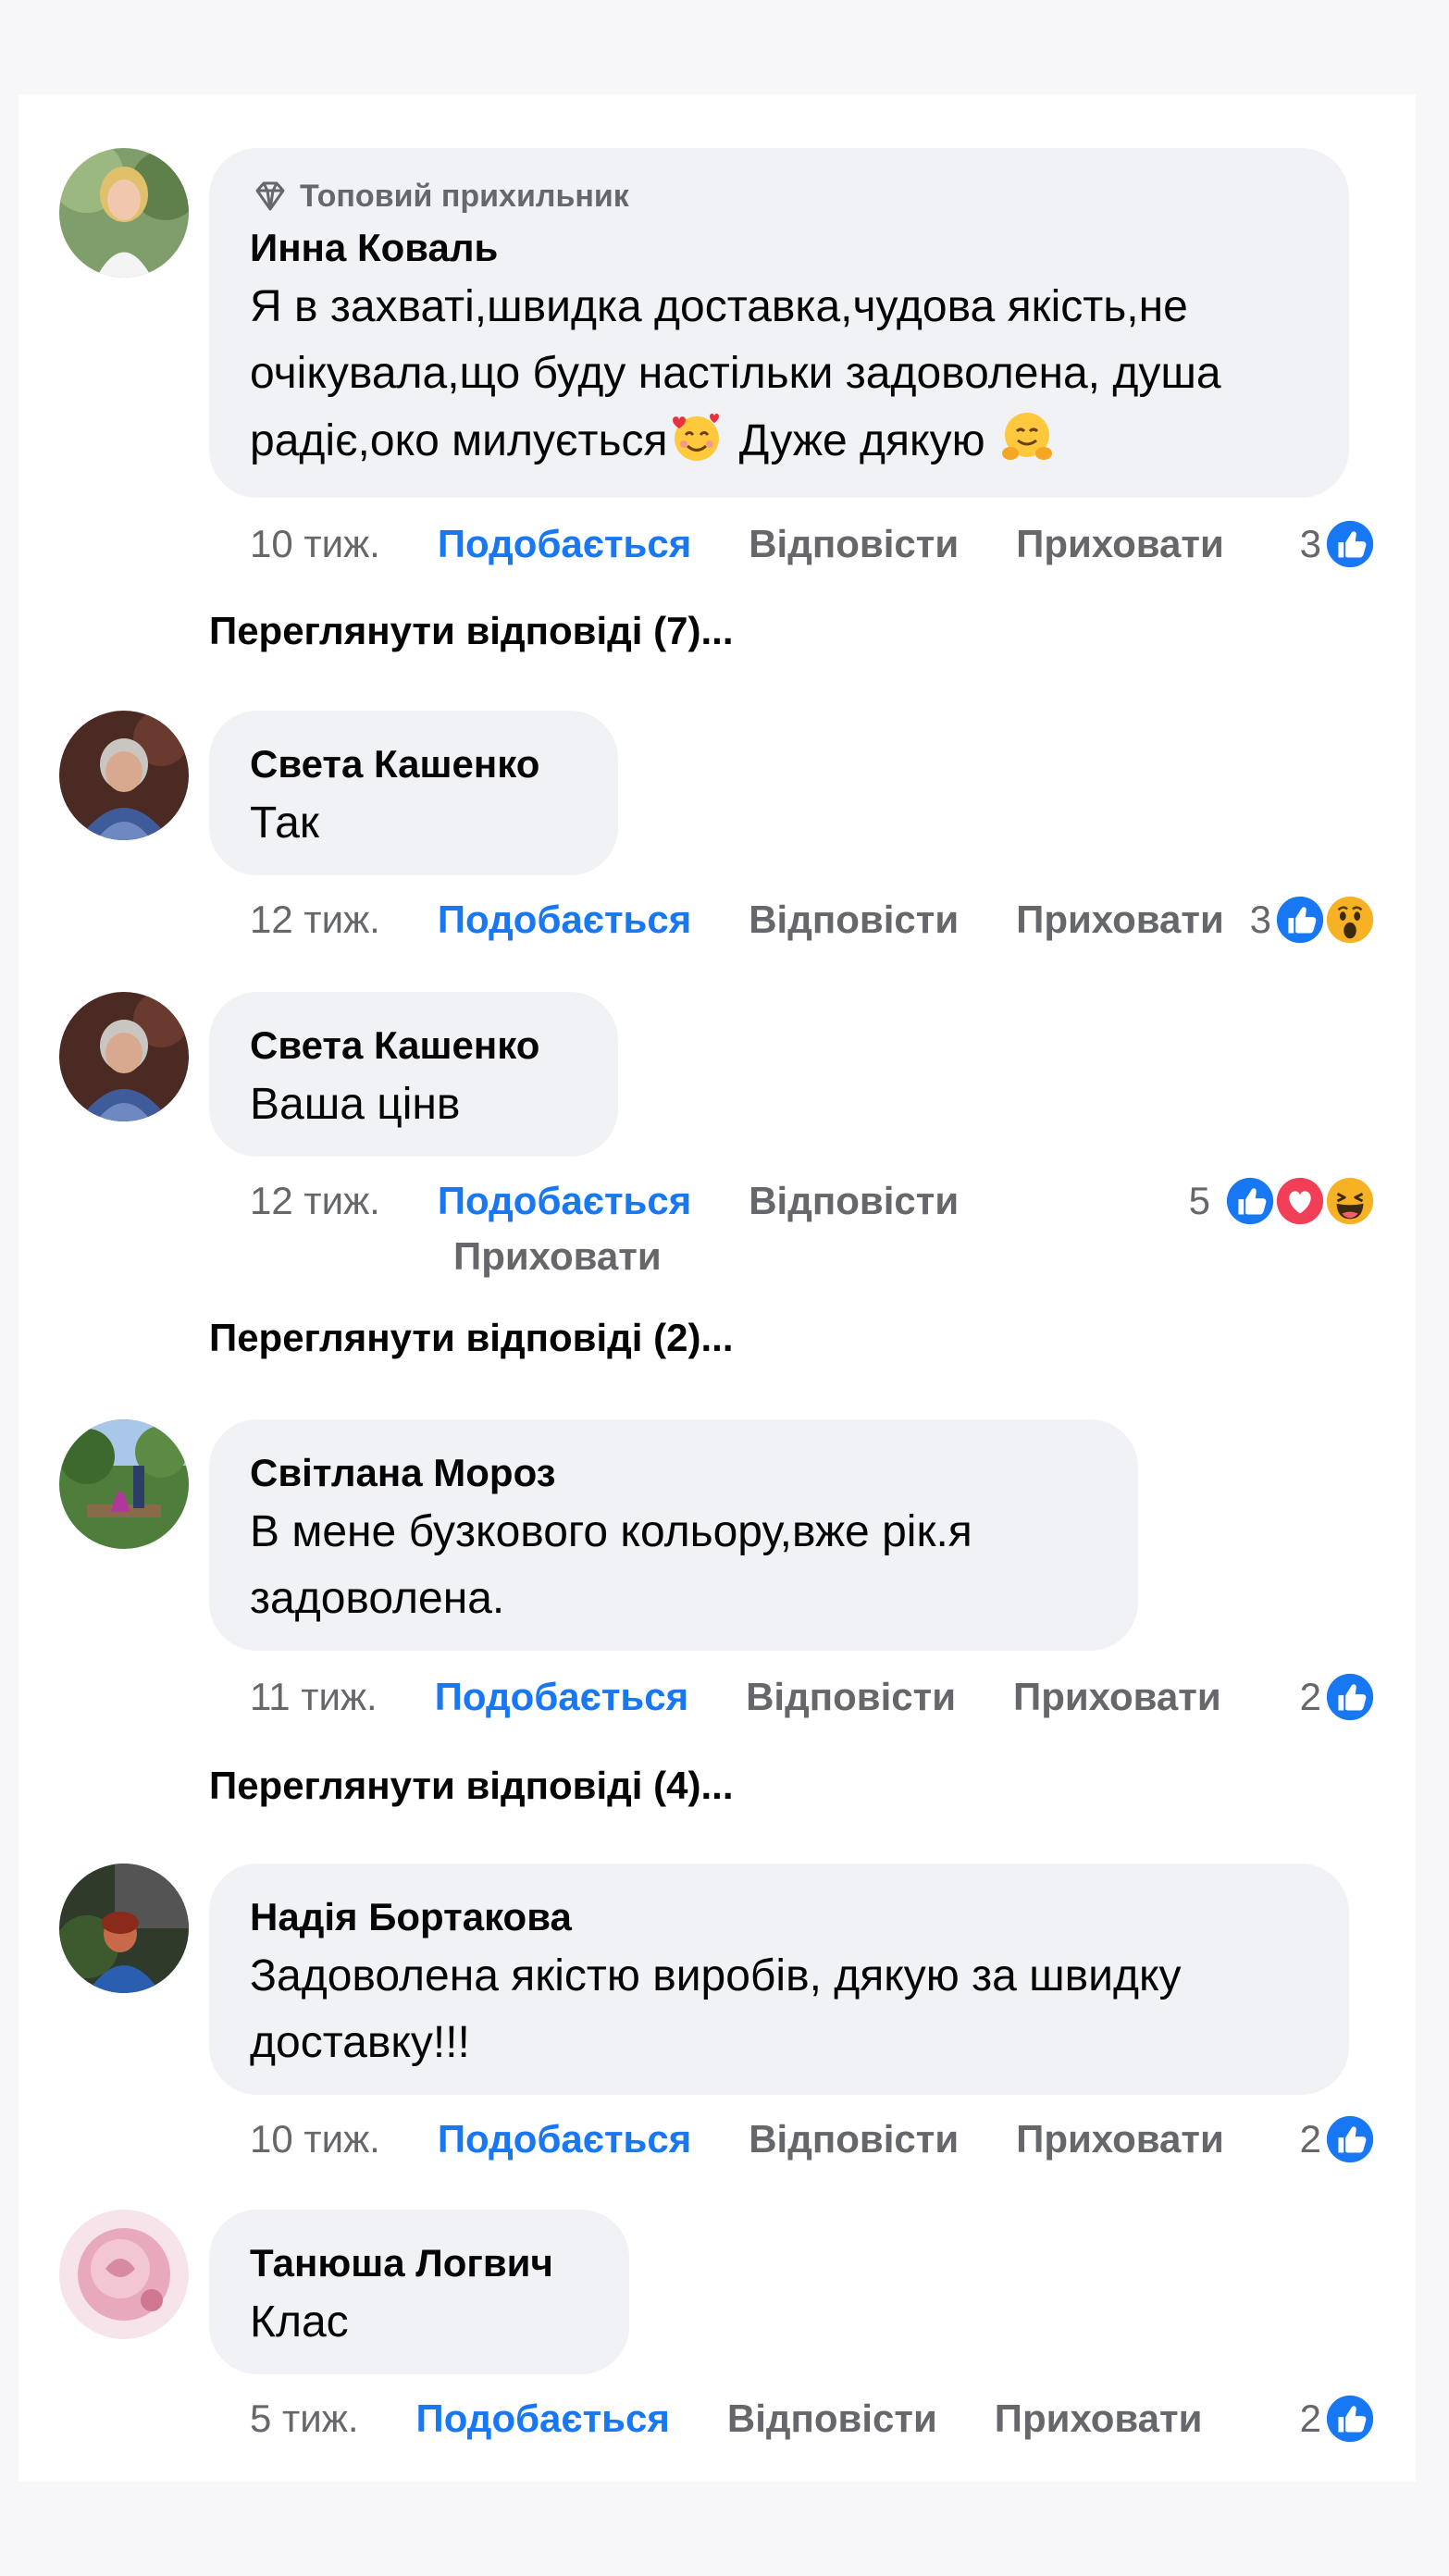  Describe the element at coordinates (419, 2292) in the screenshot. I see `comment-bubble: Танюша Логвич Клас` at that location.